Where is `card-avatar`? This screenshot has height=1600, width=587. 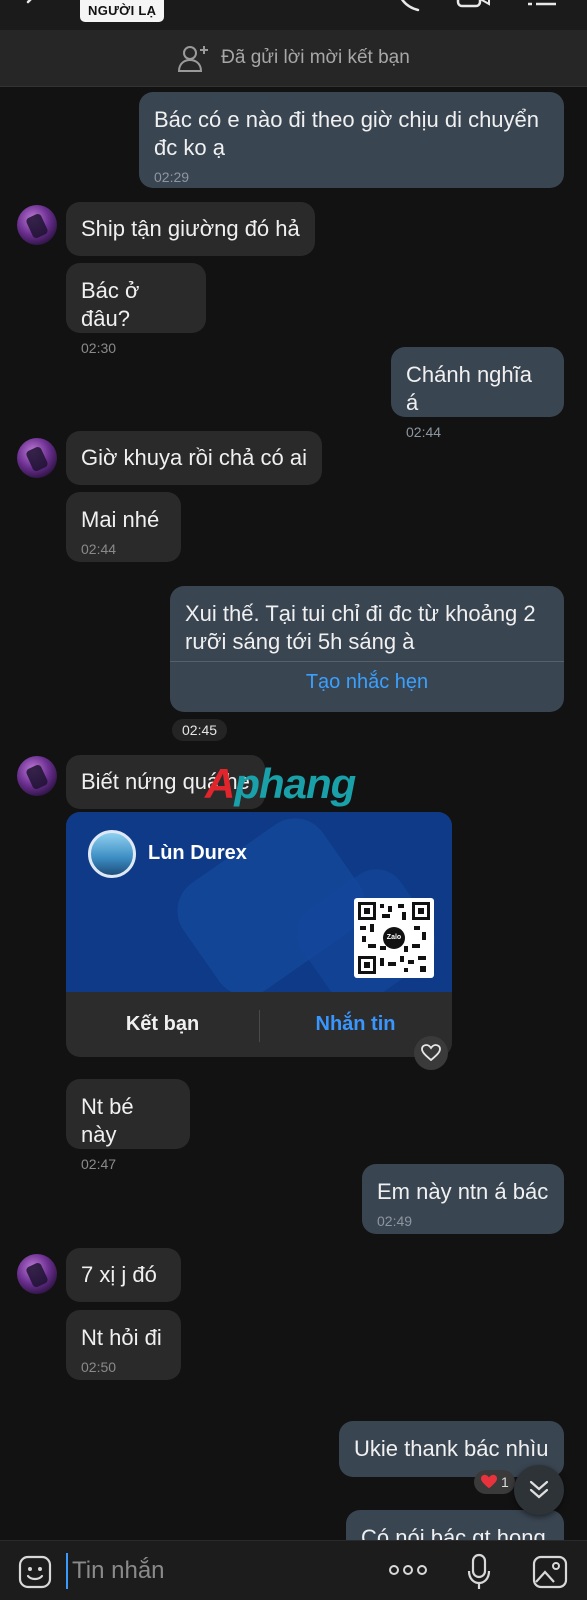
card-avatar is located at coordinates (112, 854).